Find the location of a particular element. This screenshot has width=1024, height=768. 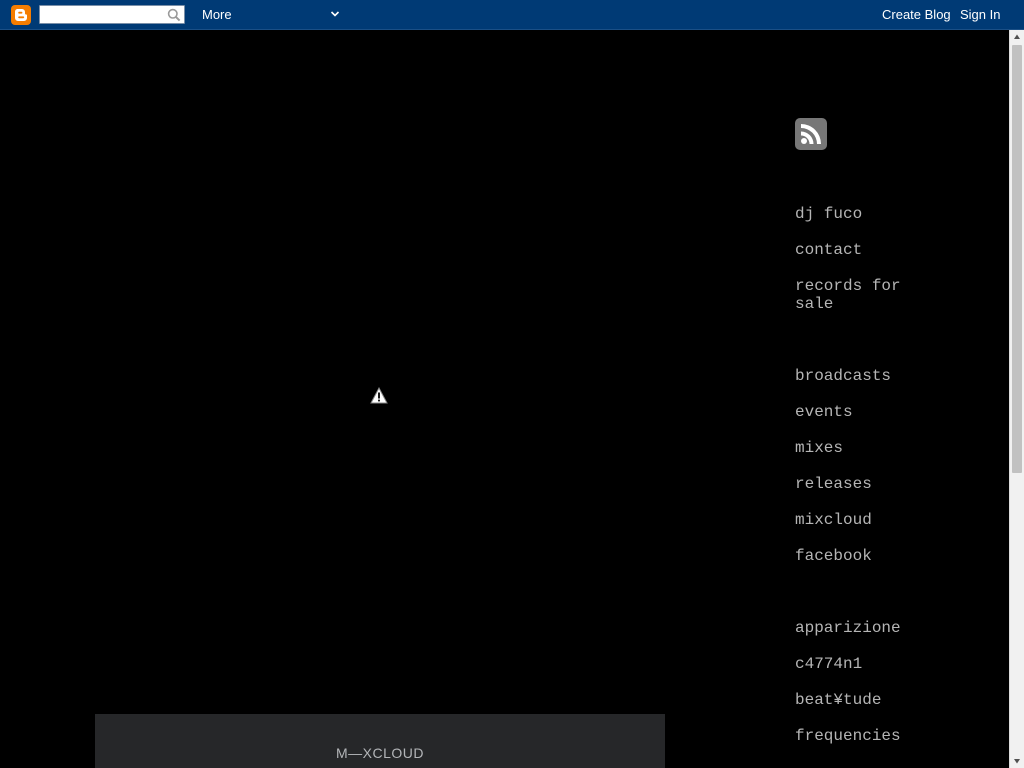

sign-in-link: Sign In is located at coordinates (980, 14).